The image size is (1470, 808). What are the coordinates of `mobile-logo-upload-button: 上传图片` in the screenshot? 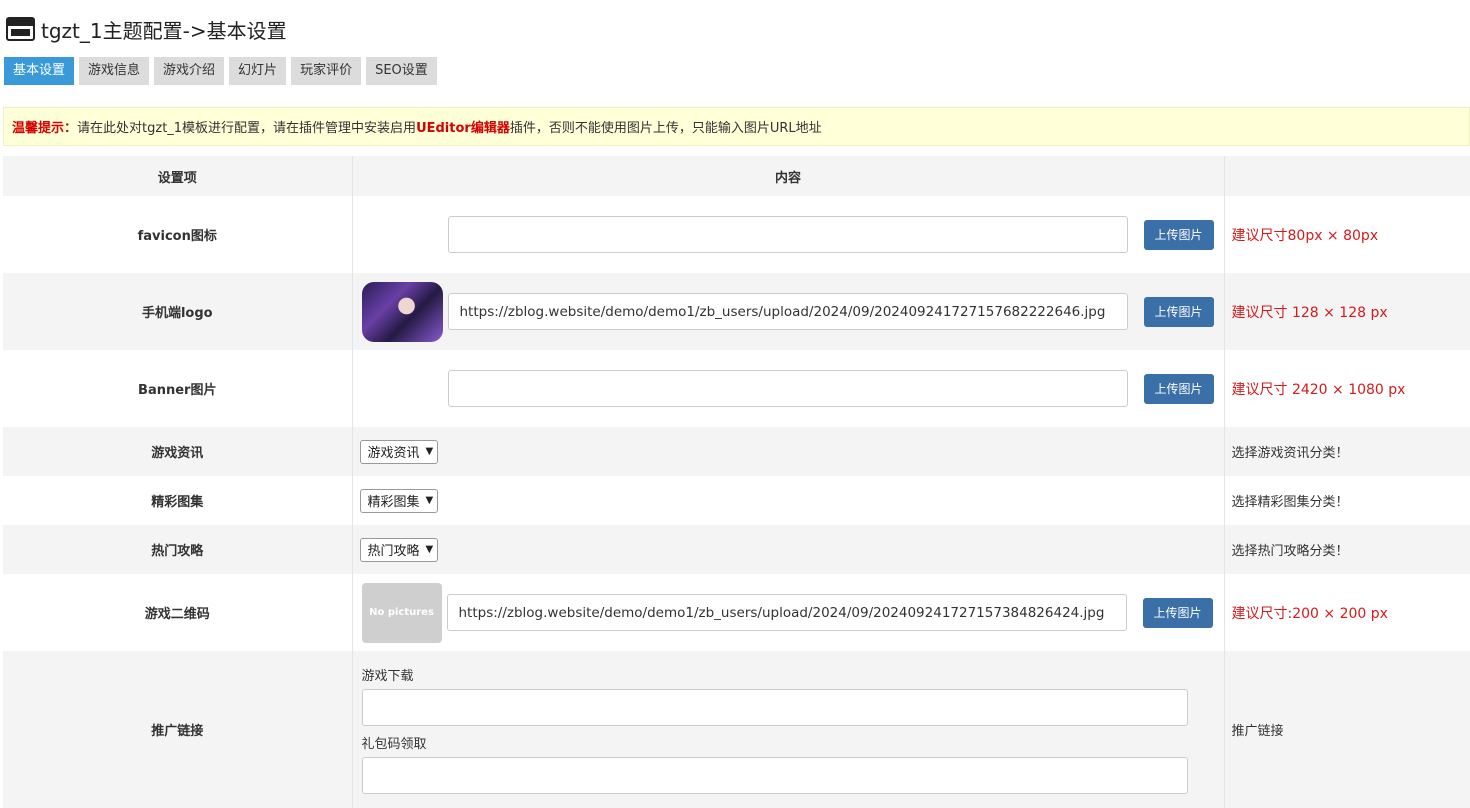 It's located at (1178, 311).